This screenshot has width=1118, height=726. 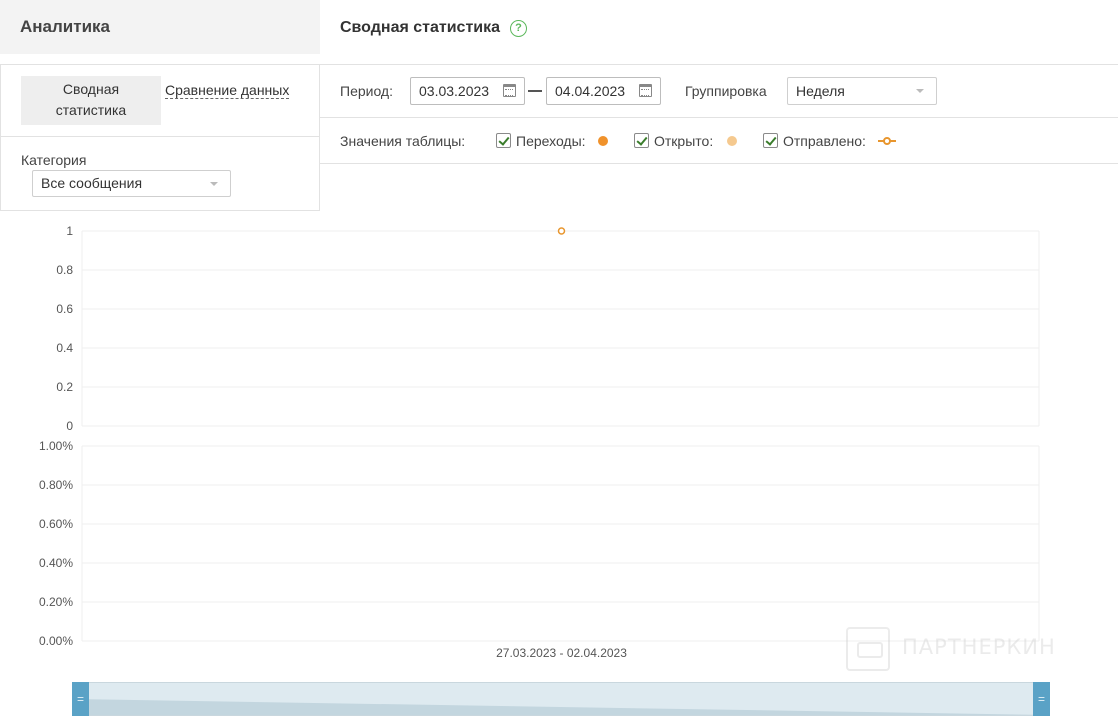 I want to click on category-label: Категория, so click(x=54, y=160).